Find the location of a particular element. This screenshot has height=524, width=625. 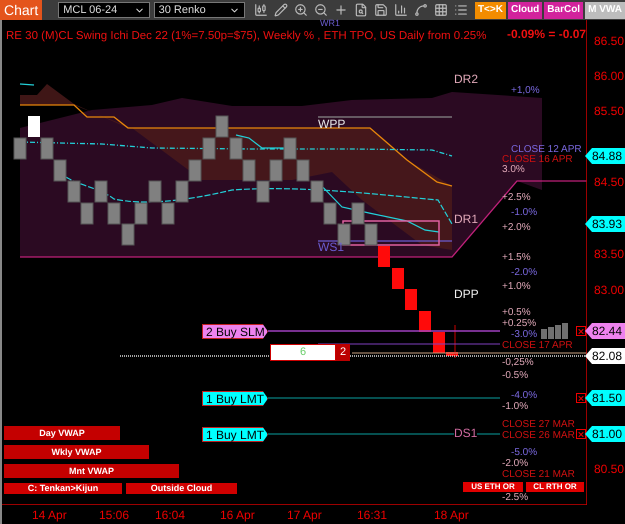

time-axis-label: 14 Apr is located at coordinates (49, 515).